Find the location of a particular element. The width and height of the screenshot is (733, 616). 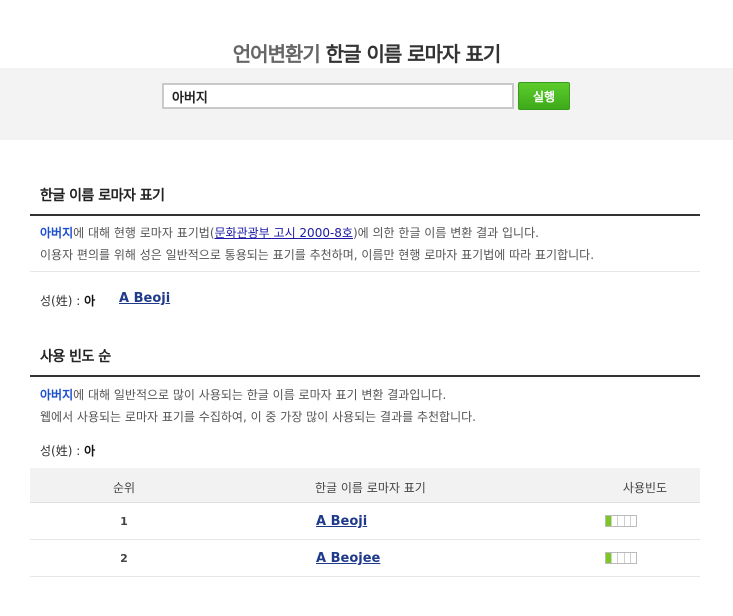

table-row: 1 A Beoji is located at coordinates (365, 521).